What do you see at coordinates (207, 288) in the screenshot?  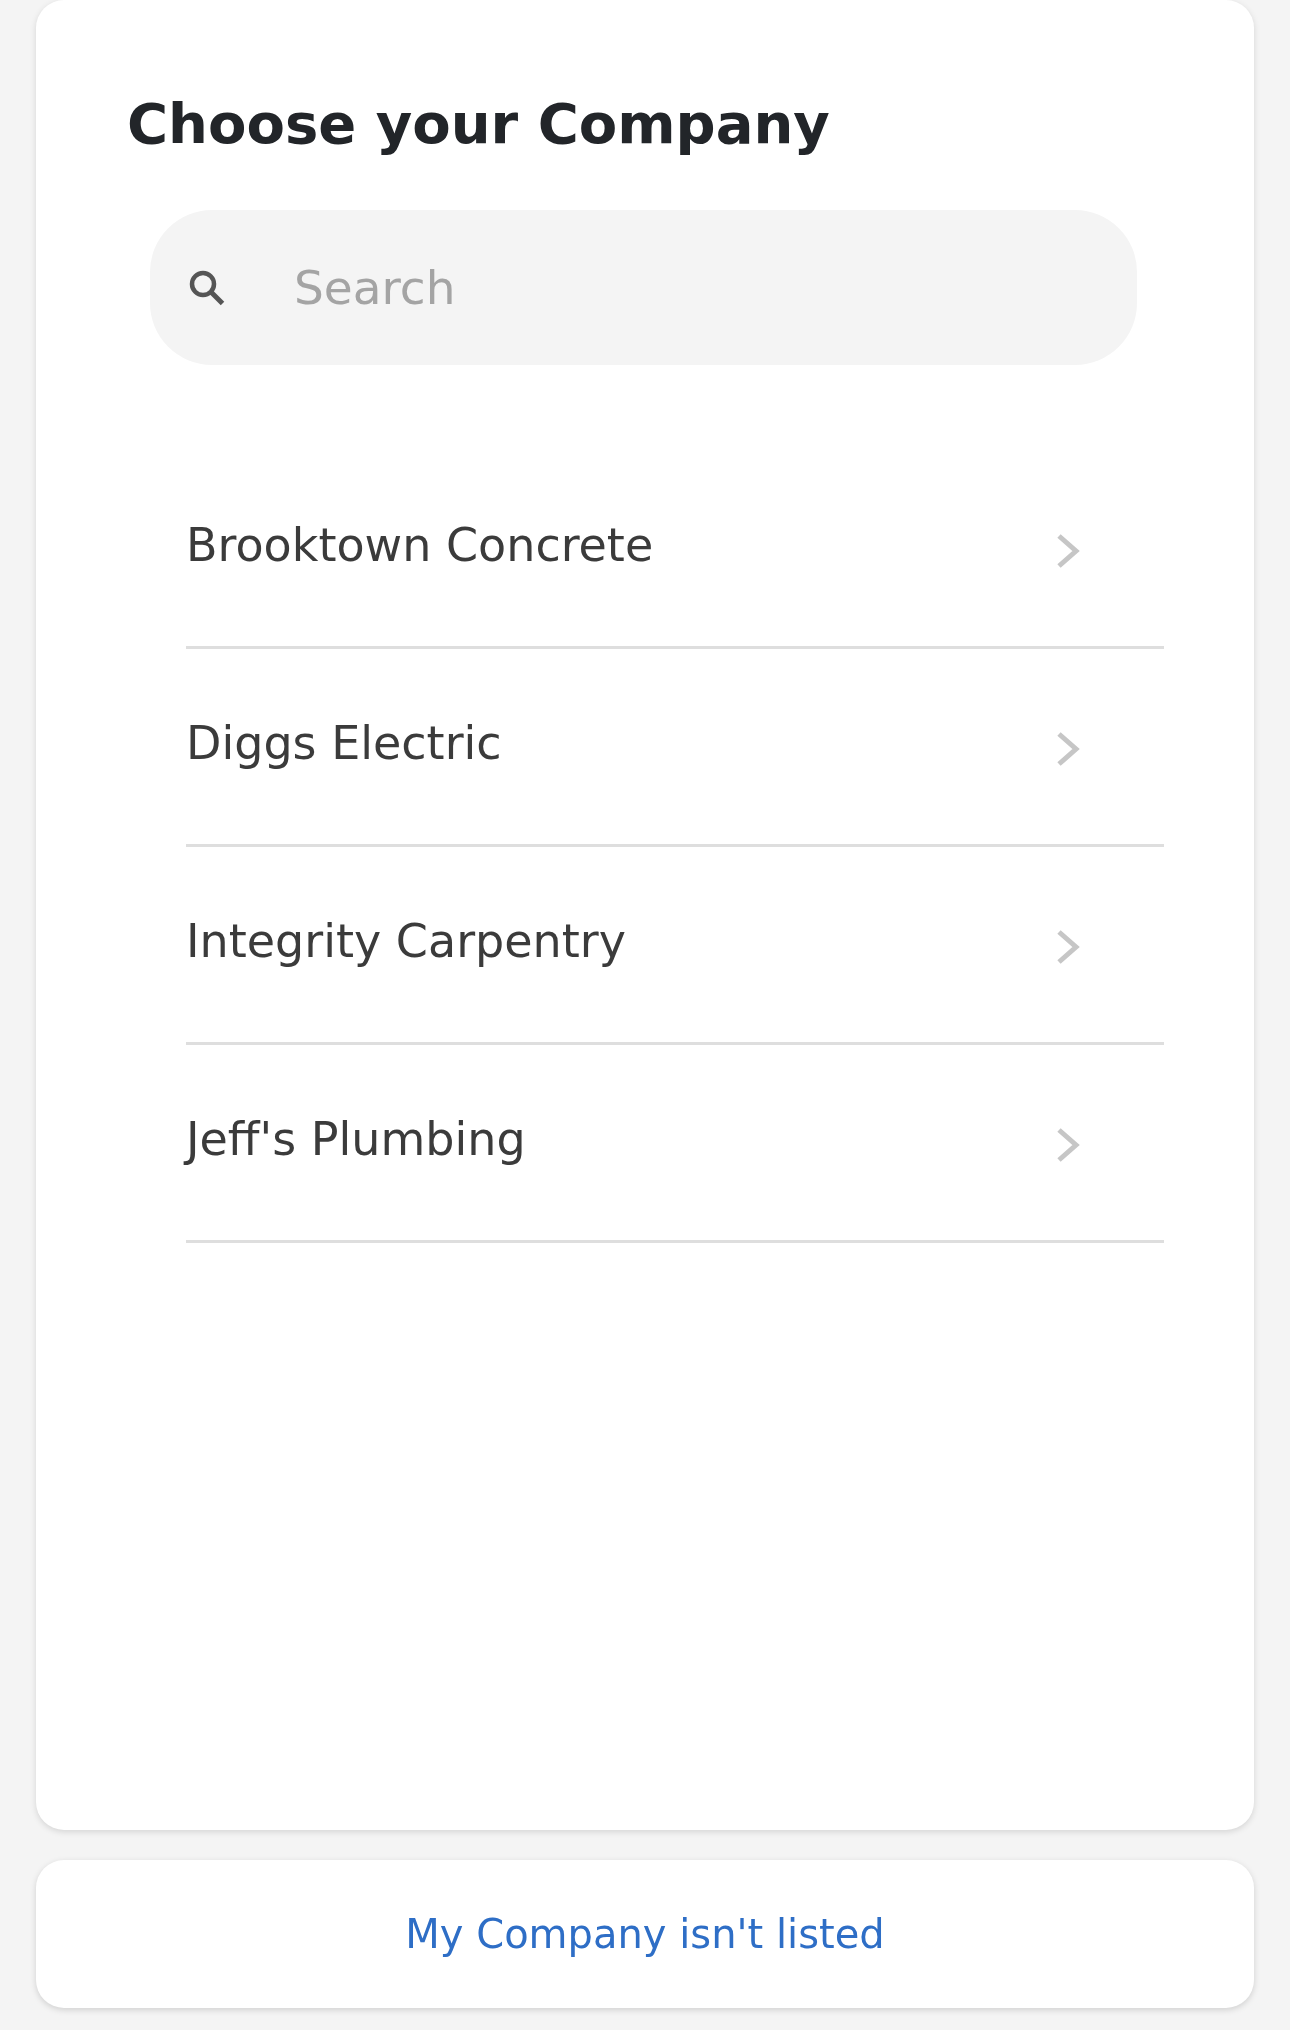 I see `search-icon` at bounding box center [207, 288].